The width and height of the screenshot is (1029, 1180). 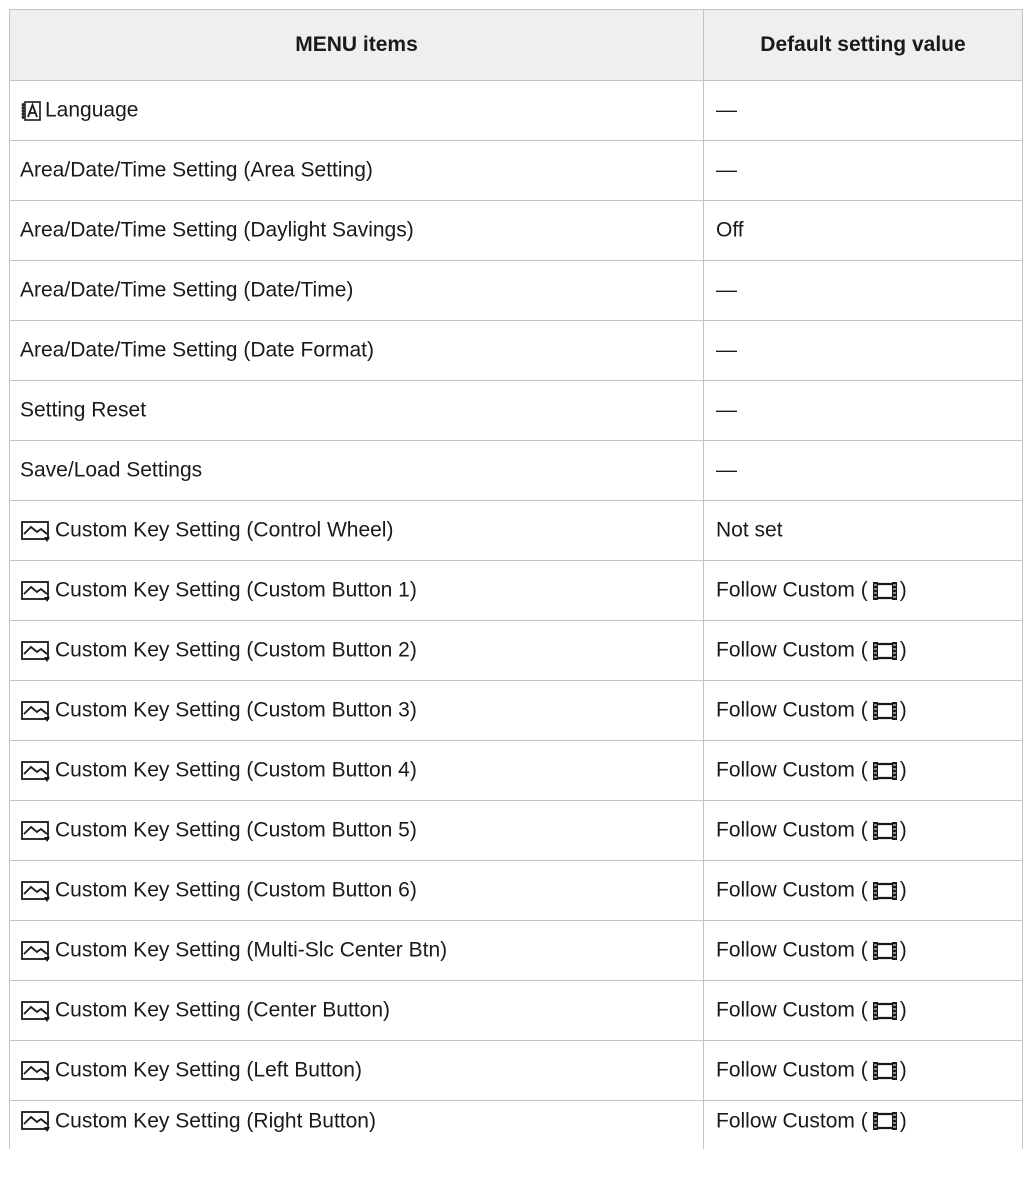 I want to click on menu-item-cell: Custom Key Setting (Custom Button 1), so click(x=356, y=590).